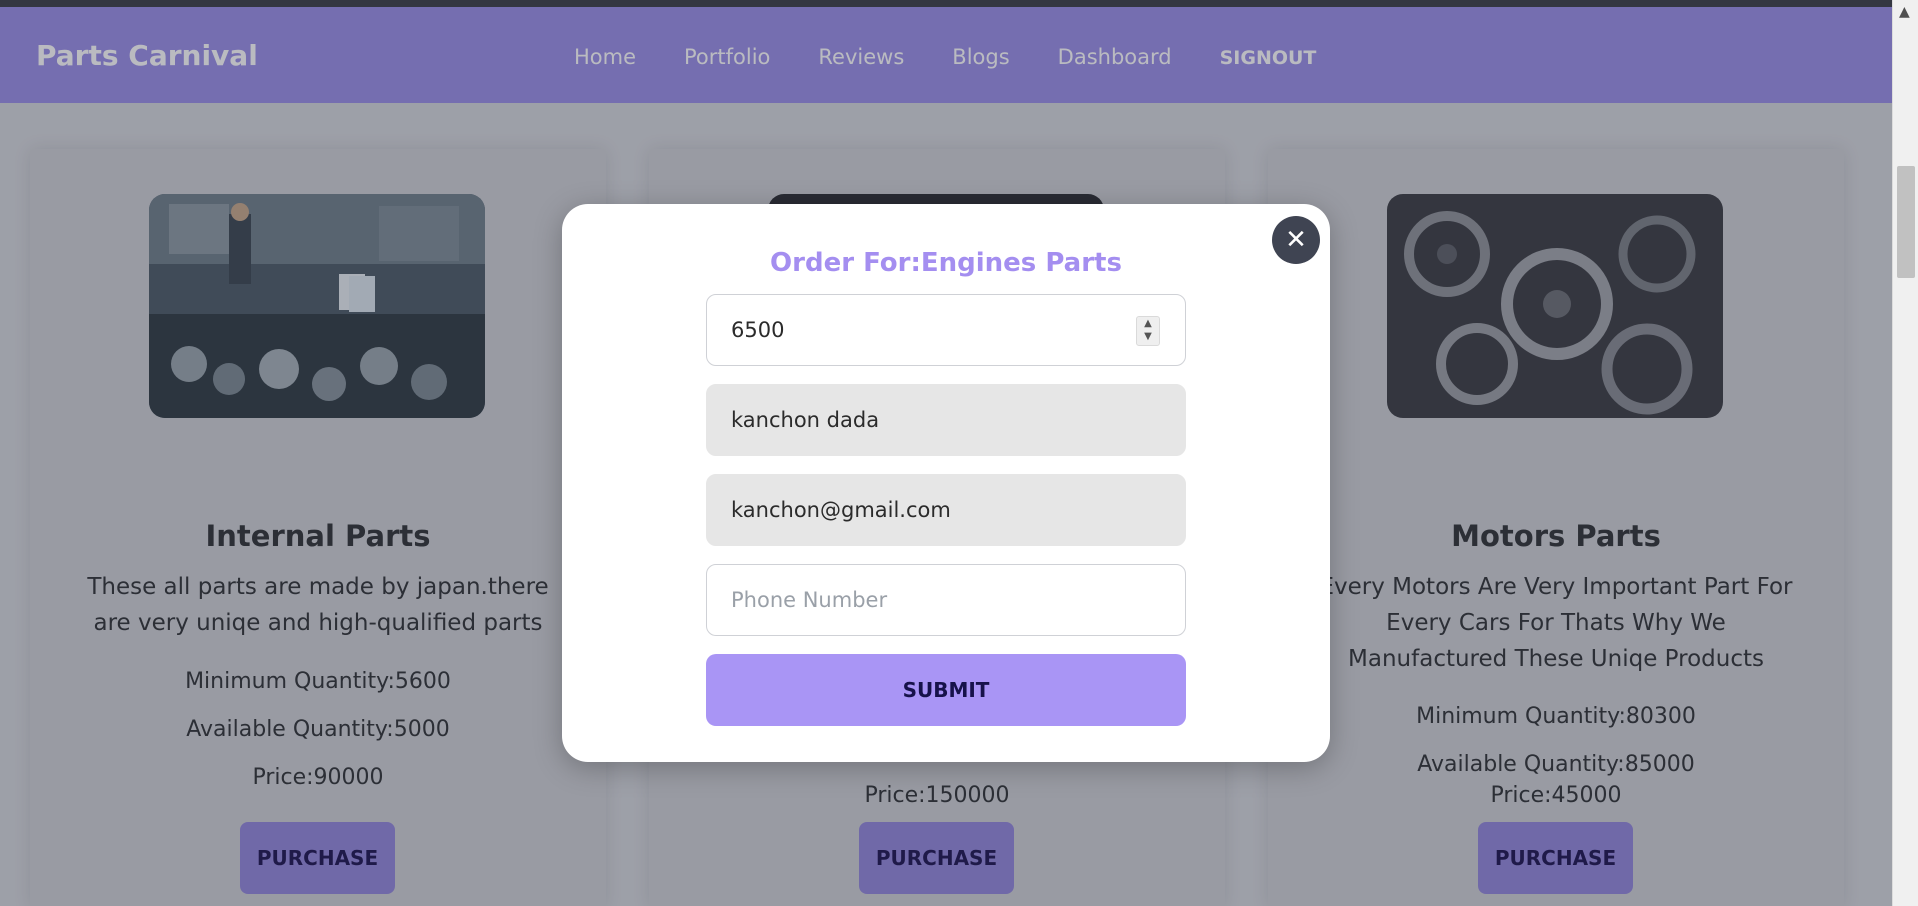 The height and width of the screenshot is (906, 1918). I want to click on quantity-input, so click(946, 330).